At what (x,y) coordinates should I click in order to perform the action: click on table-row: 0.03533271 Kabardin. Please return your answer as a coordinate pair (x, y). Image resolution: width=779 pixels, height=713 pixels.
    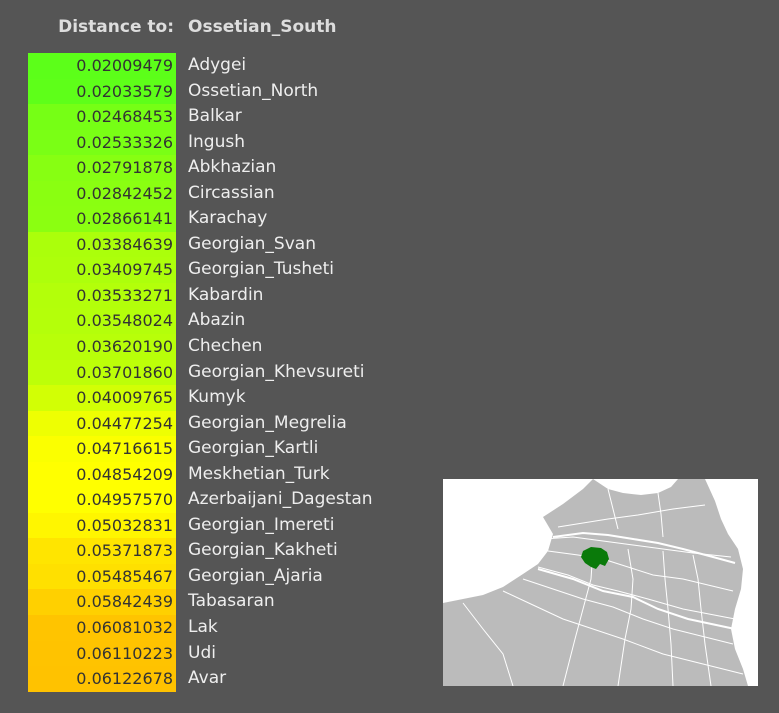
    Looking at the image, I should click on (228, 295).